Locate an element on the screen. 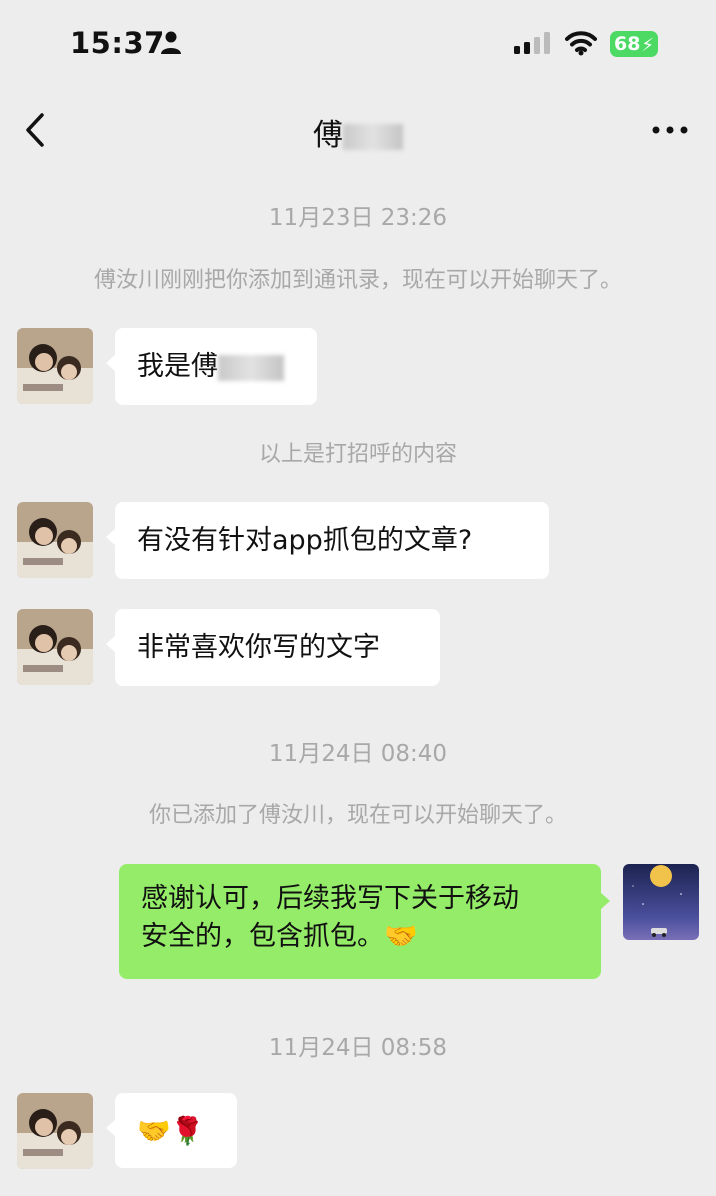 The height and width of the screenshot is (1196, 716). received-message: 🤝🌹 is located at coordinates (171, 1130).